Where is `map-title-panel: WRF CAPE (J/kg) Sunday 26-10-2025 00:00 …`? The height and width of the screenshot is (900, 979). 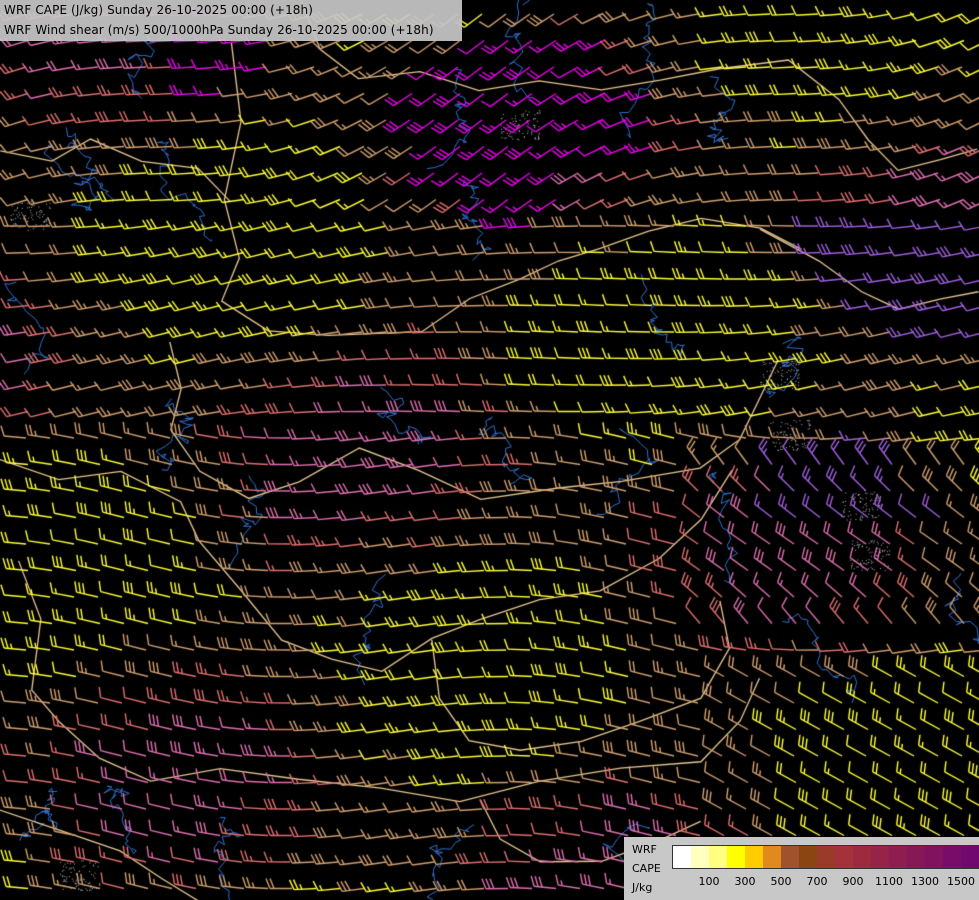 map-title-panel: WRF CAPE (J/kg) Sunday 26-10-2025 00:00 … is located at coordinates (231, 20).